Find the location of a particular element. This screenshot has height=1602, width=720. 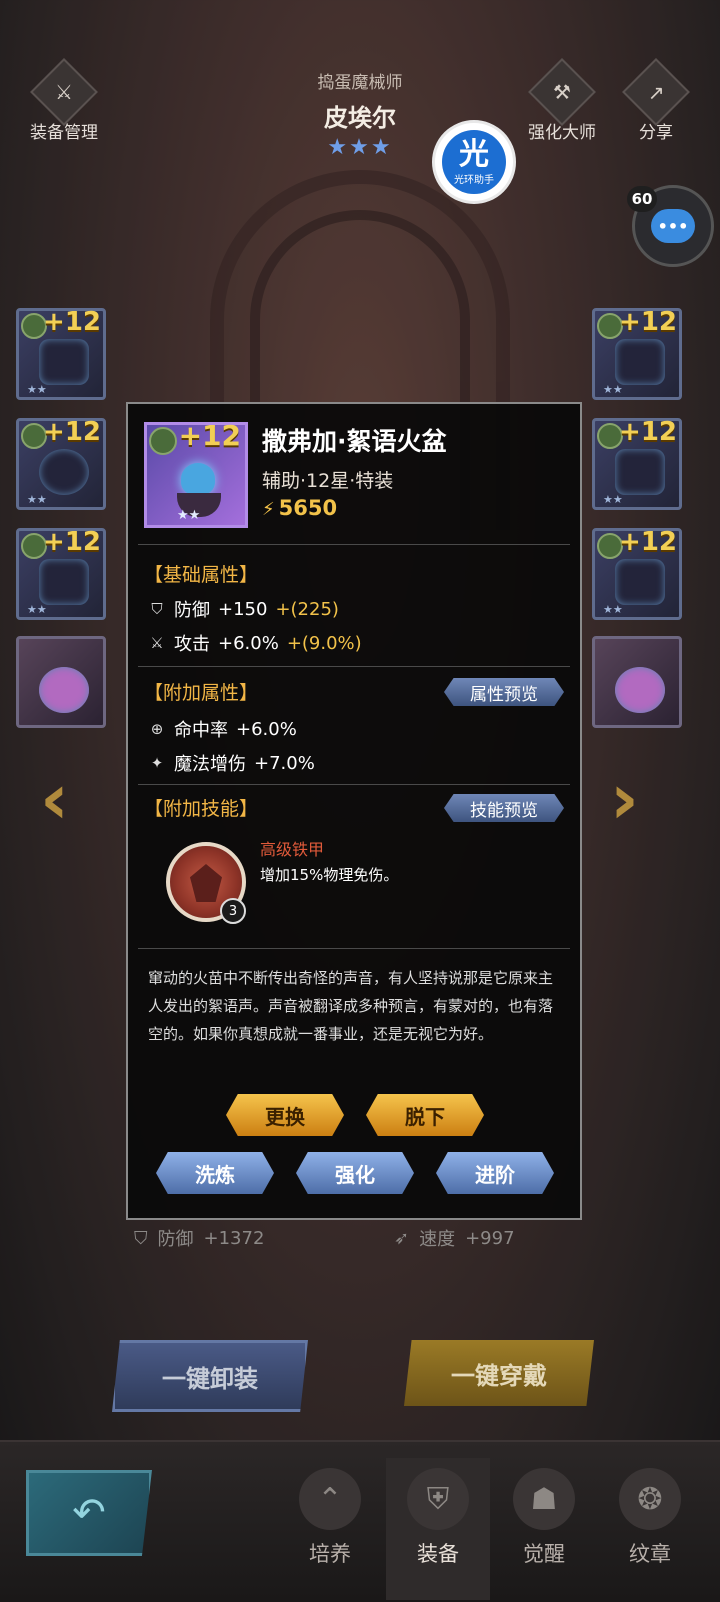

hero-stat-speed: ➶ 速度 +997 is located at coordinates (454, 1238).